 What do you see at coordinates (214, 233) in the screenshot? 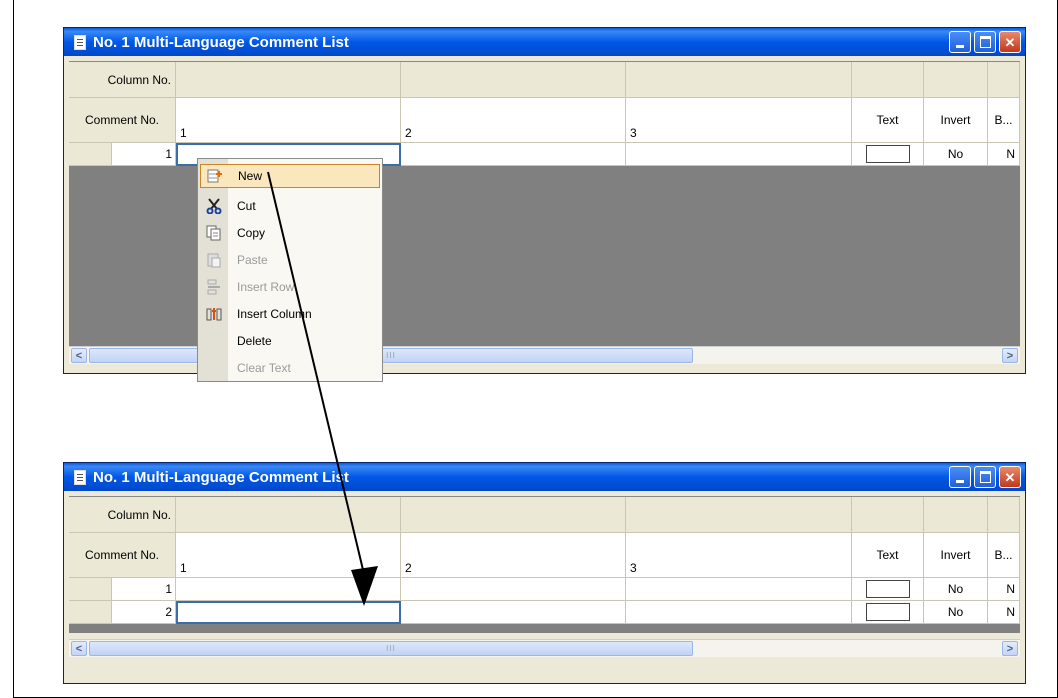
I see `copy-icon` at bounding box center [214, 233].